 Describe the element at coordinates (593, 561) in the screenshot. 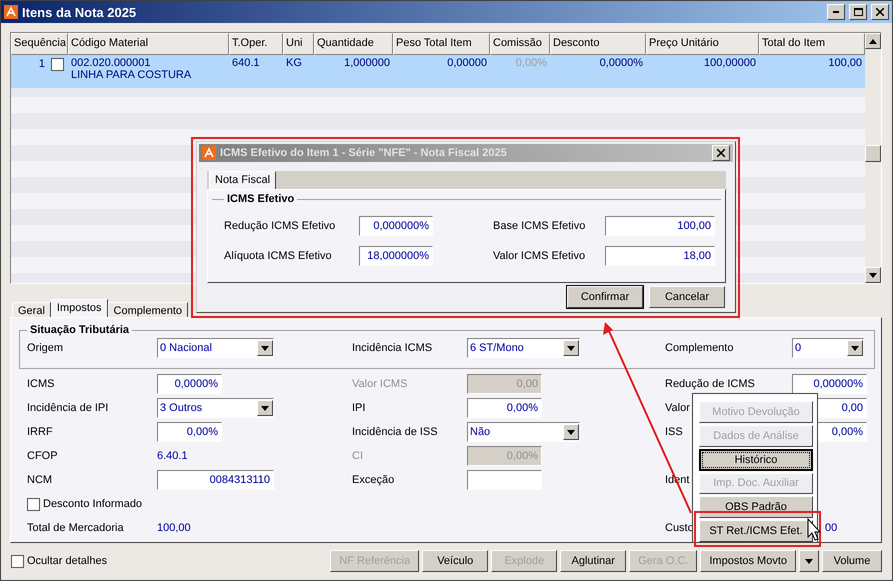

I see `button: Aglutinar` at that location.